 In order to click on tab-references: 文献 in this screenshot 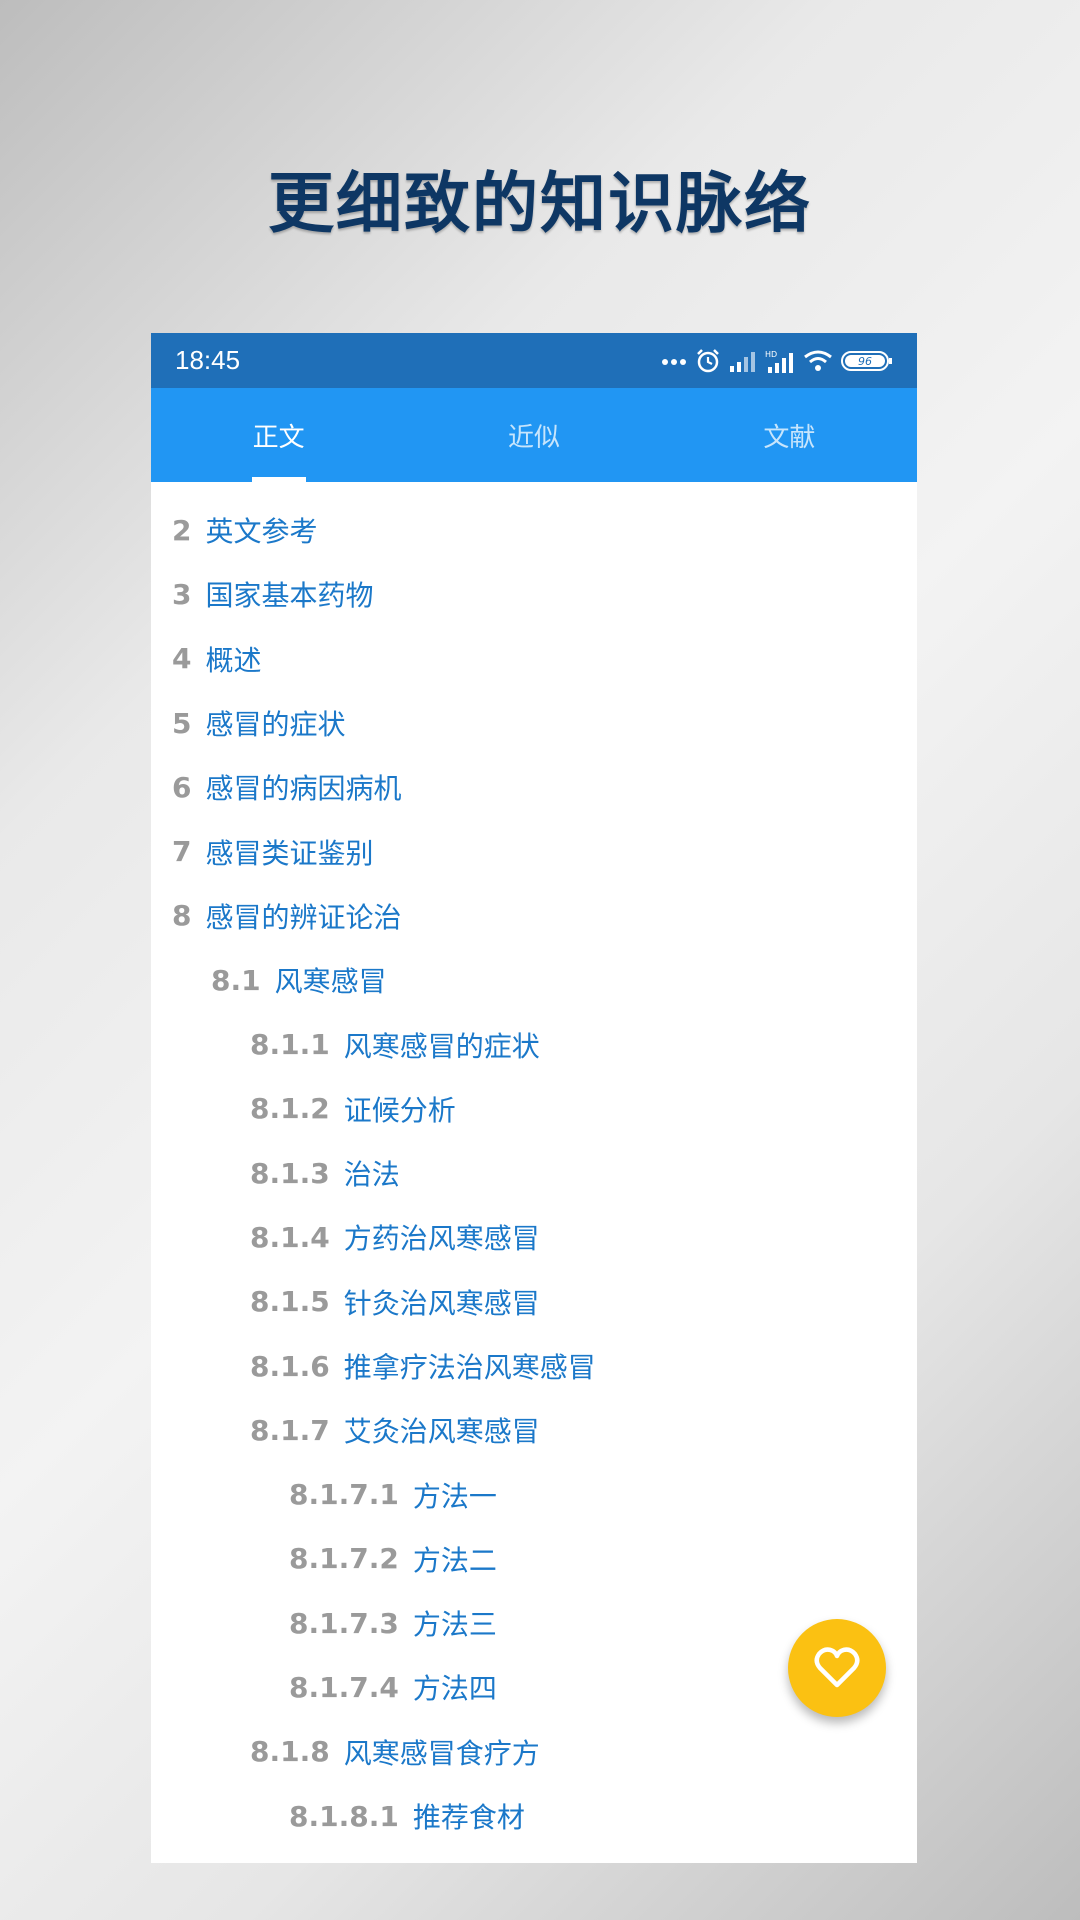, I will do `click(789, 435)`.